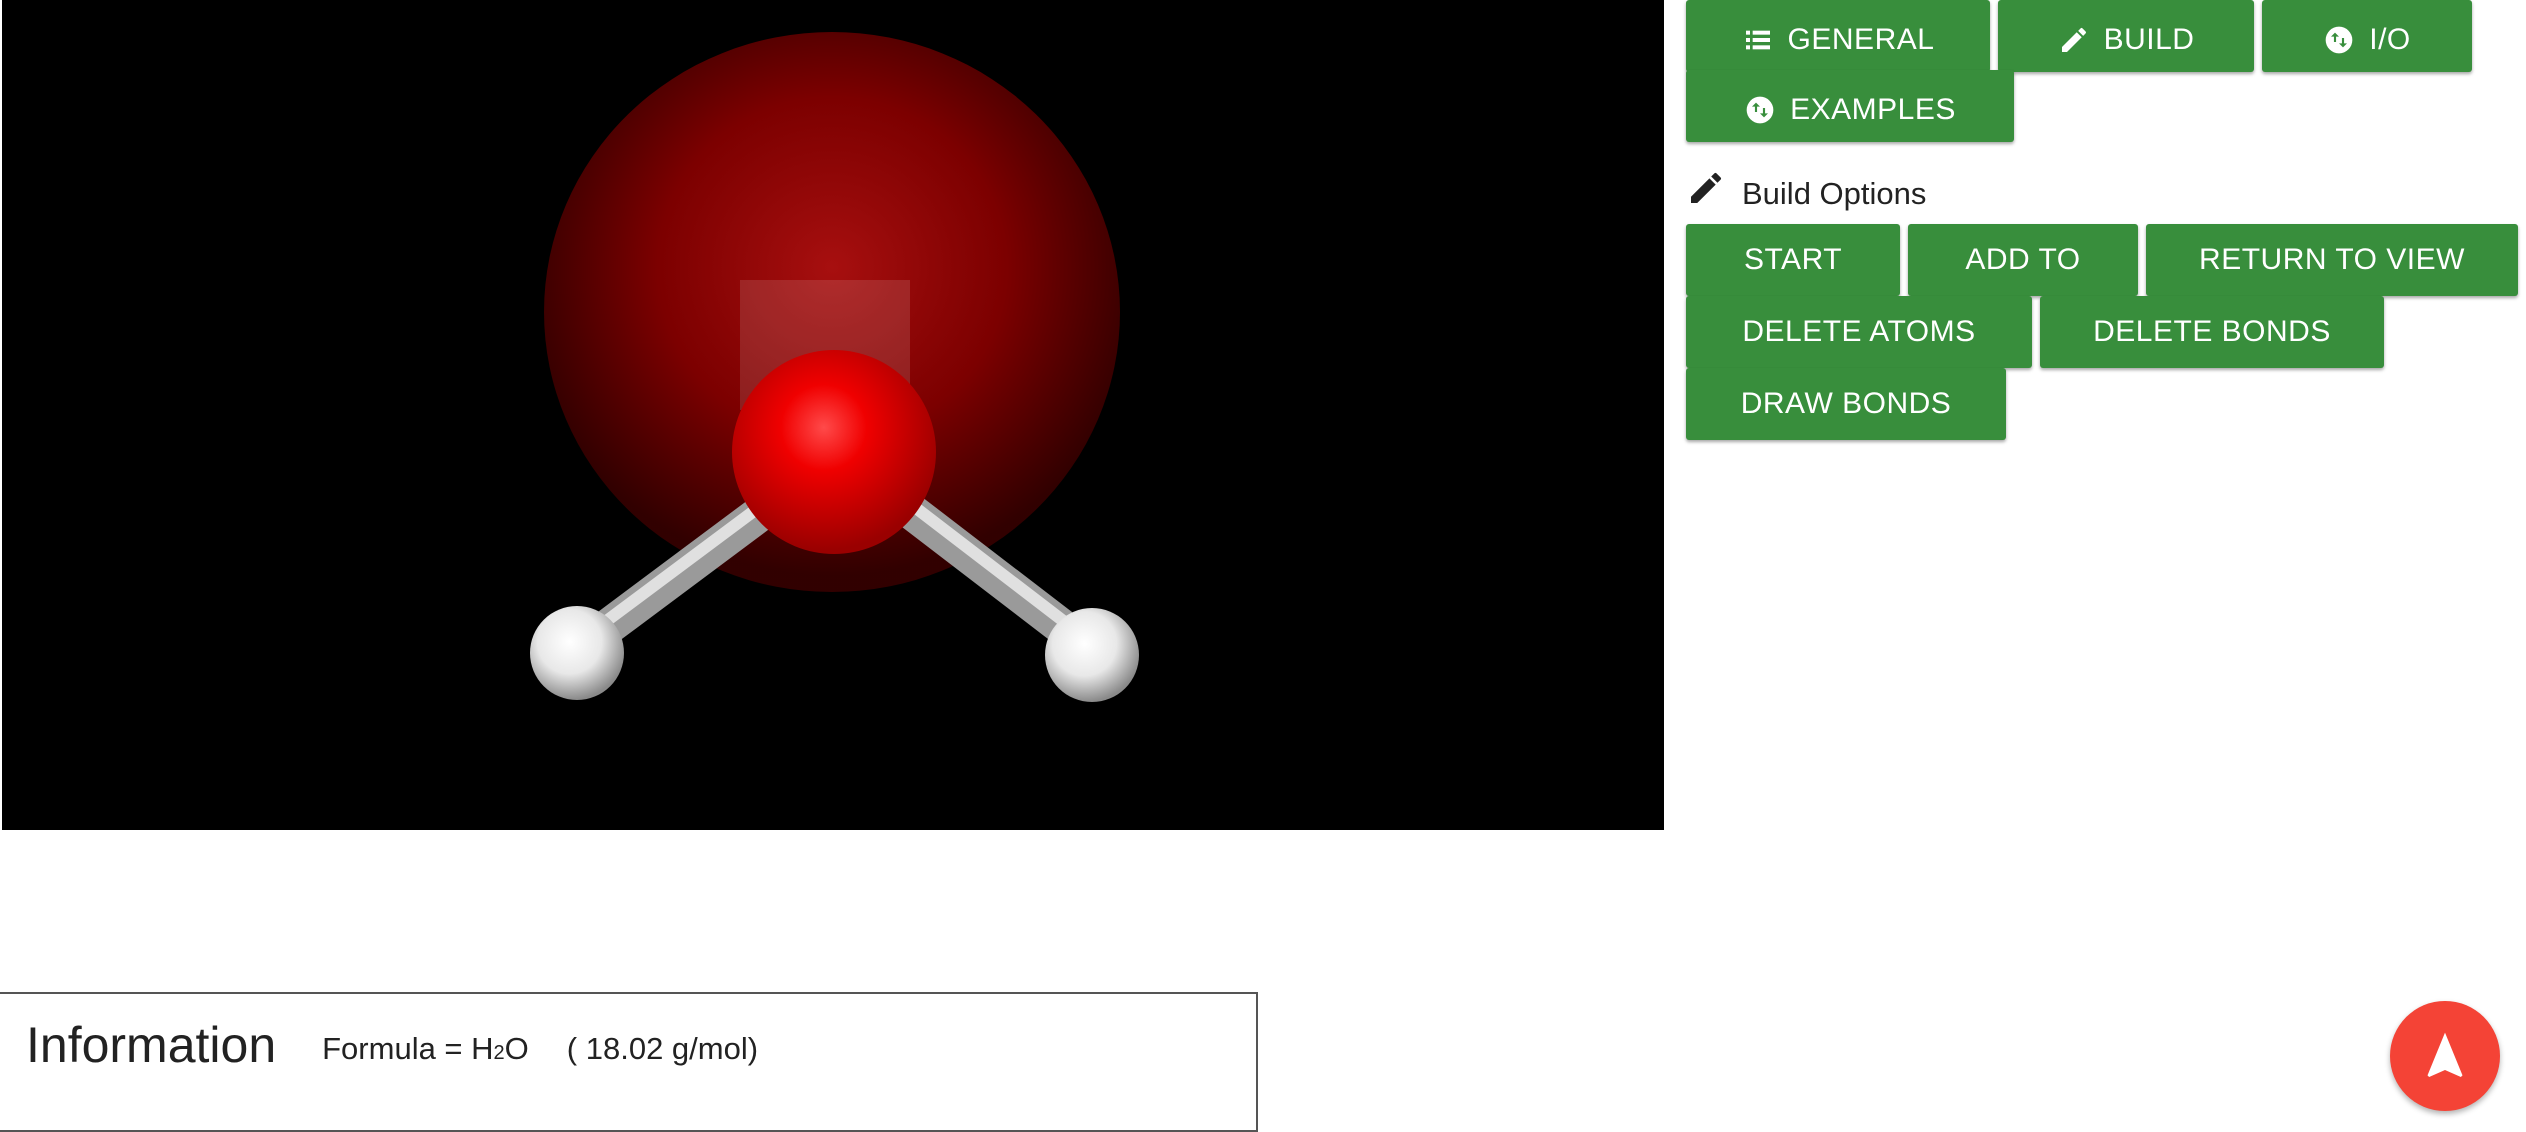 The height and width of the screenshot is (1132, 2526). I want to click on information-panel: Information Formula = H2O ( 18.02 g/mol), so click(629, 1062).